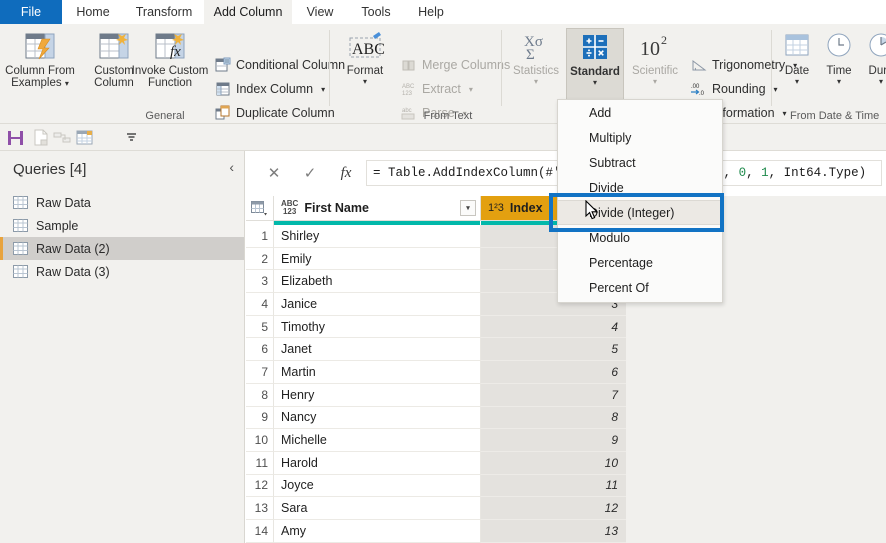 This screenshot has width=886, height=543. What do you see at coordinates (268, 89) in the screenshot?
I see `index-column-button: Index Column ▾` at bounding box center [268, 89].